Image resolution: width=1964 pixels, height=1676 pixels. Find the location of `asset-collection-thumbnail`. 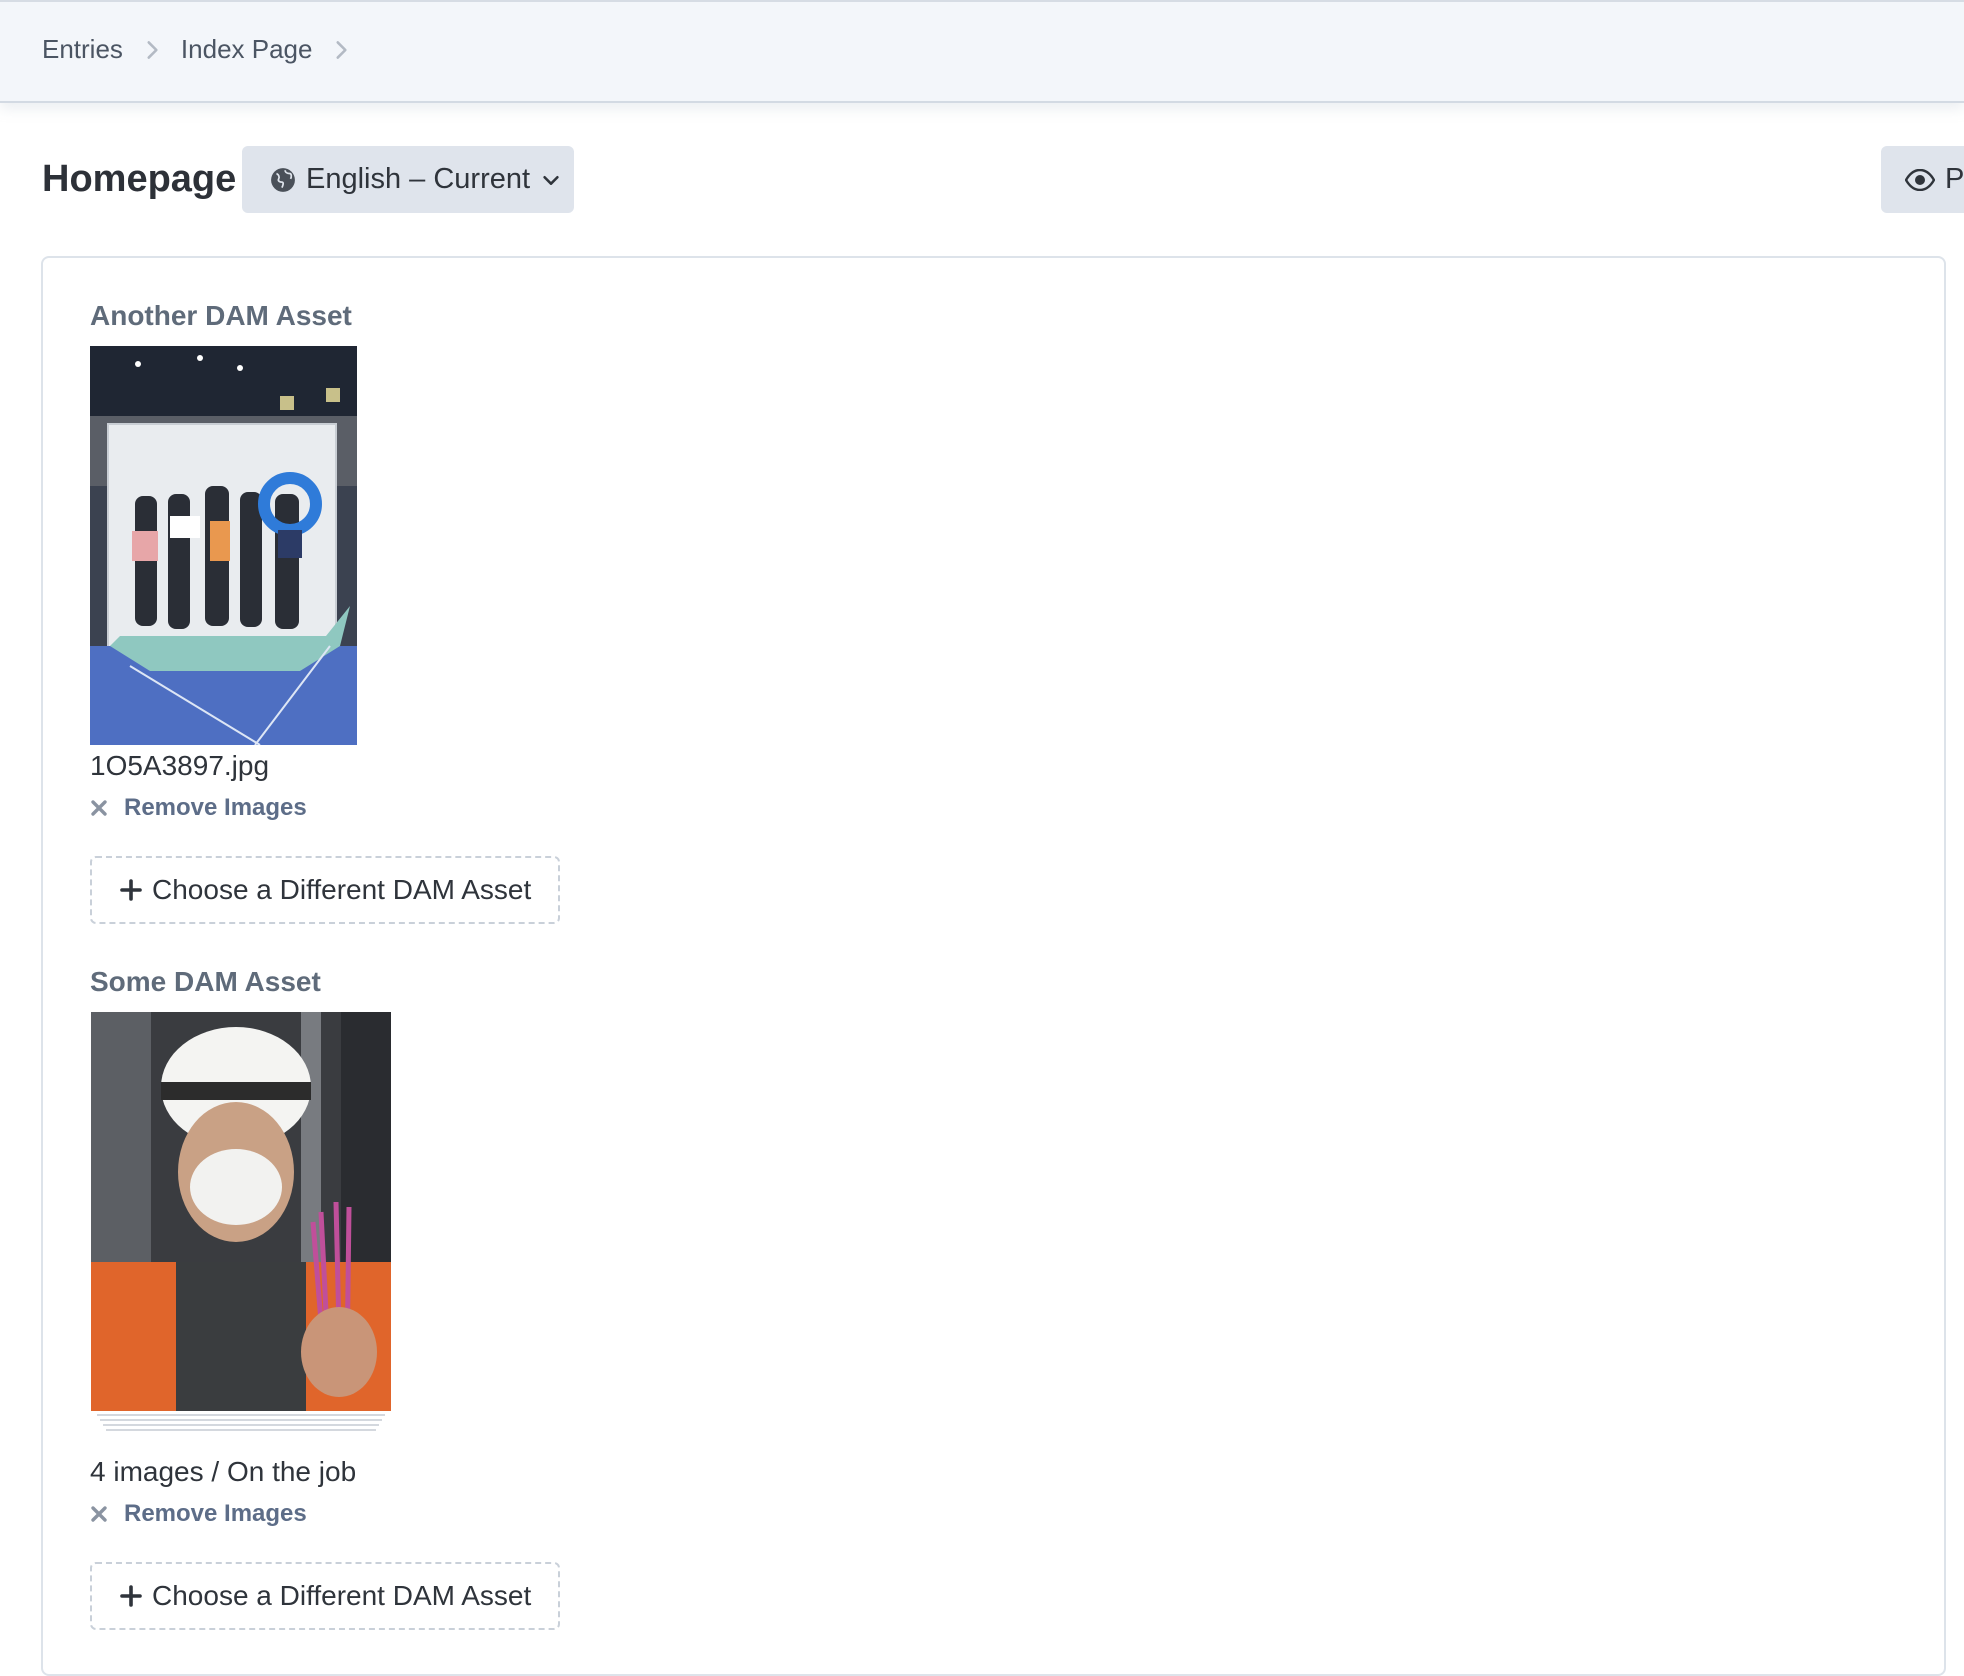

asset-collection-thumbnail is located at coordinates (241, 1211).